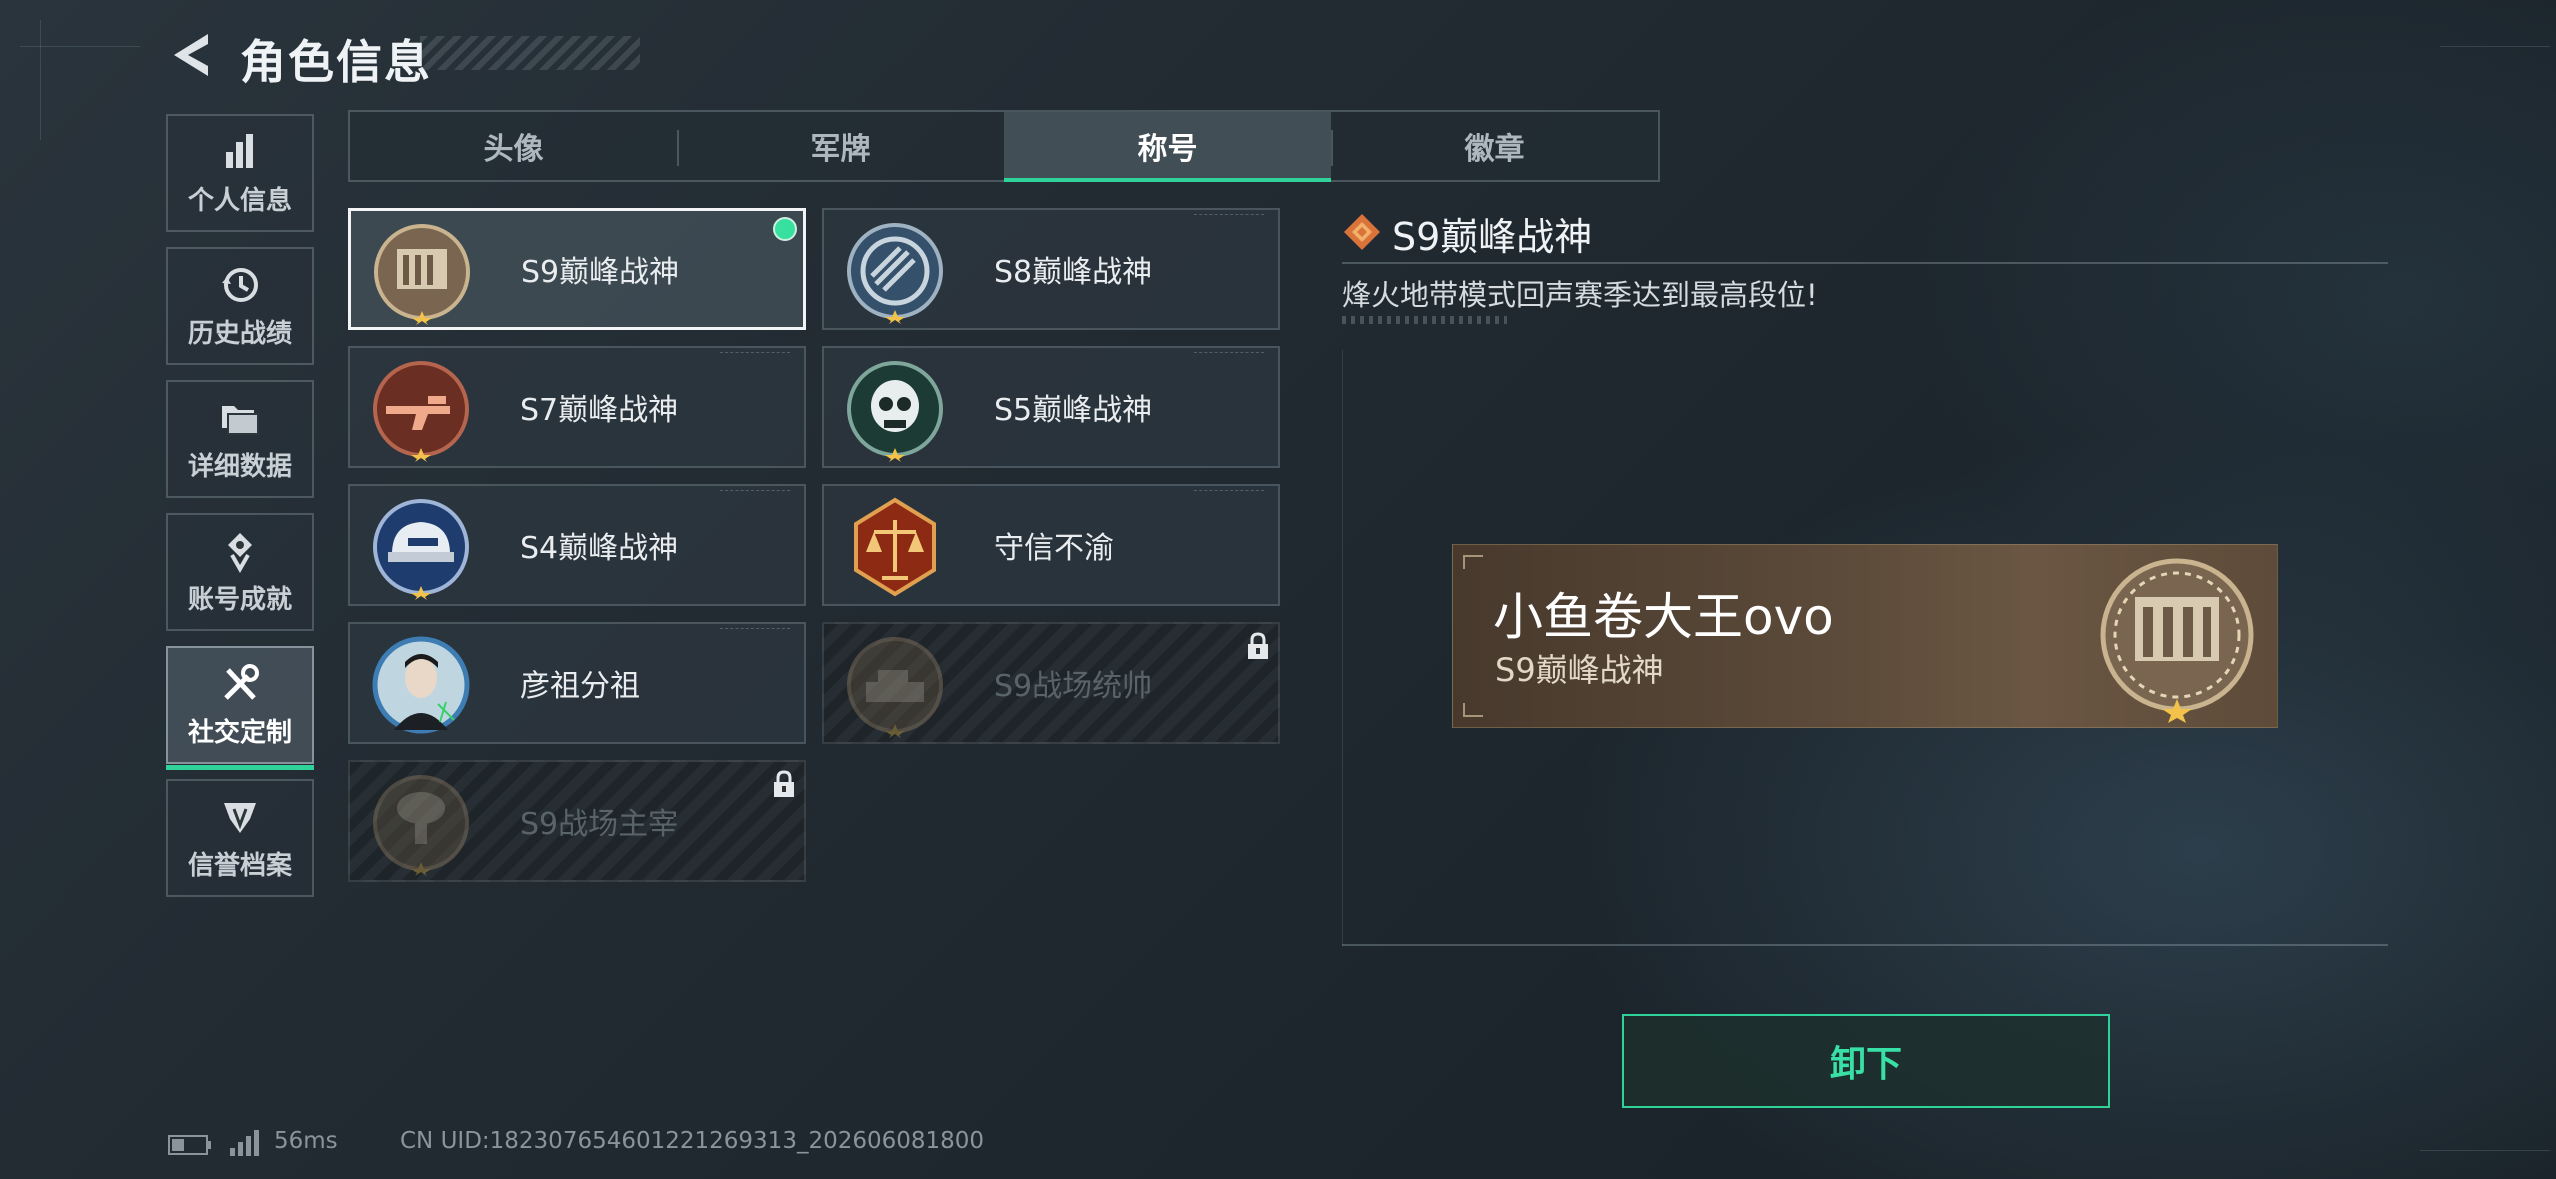  Describe the element at coordinates (239, 150) in the screenshot. I see `bar-chart-icon` at that location.